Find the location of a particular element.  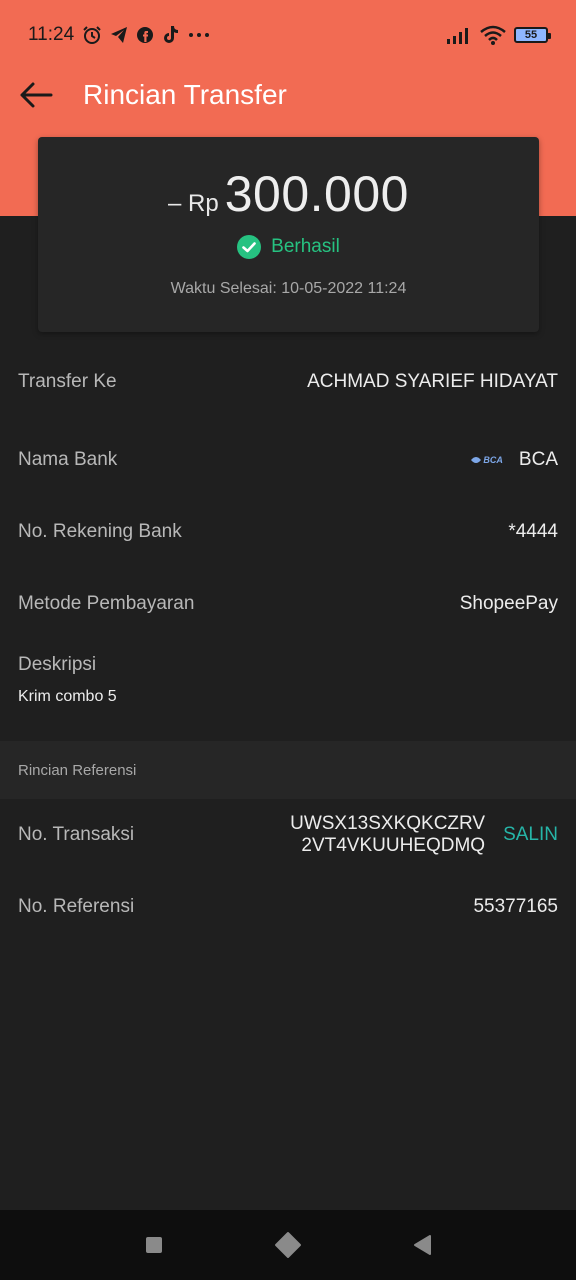

bank-name-group: BCA BCA is located at coordinates (514, 460).